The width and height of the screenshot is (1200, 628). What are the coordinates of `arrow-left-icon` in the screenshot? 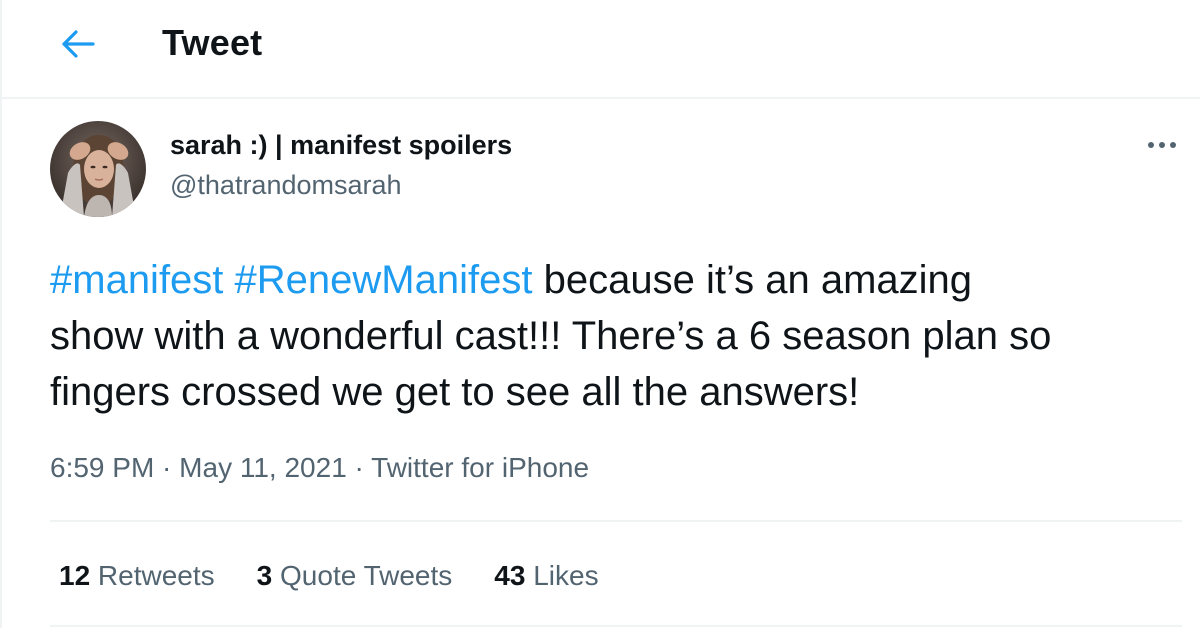 It's located at (78, 44).